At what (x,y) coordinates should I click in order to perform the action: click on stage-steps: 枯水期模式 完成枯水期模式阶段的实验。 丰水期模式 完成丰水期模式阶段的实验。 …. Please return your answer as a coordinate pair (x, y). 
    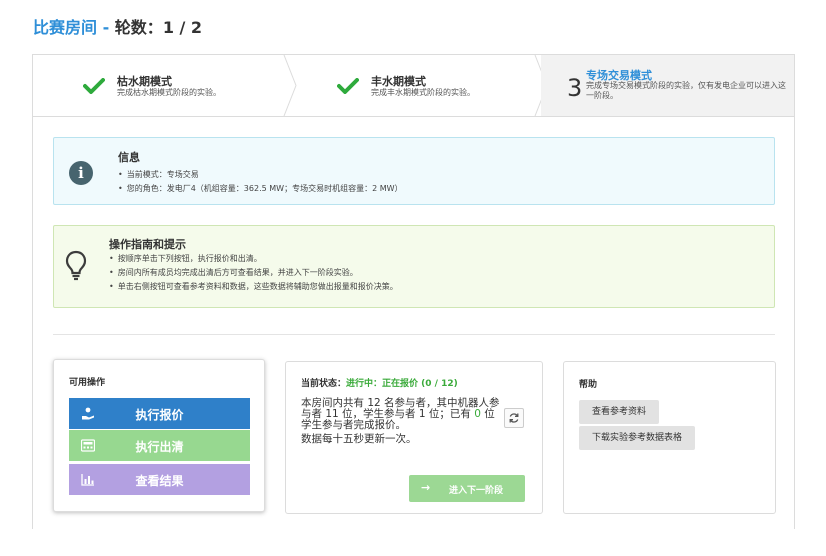
    Looking at the image, I should click on (413, 86).